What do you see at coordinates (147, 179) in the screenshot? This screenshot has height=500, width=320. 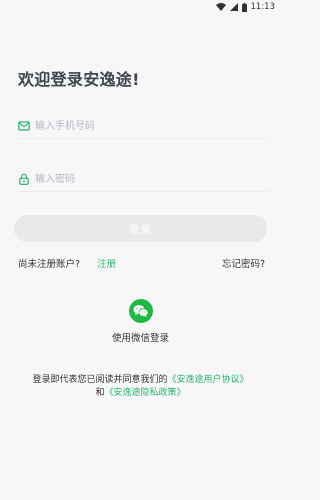 I see `password-input` at bounding box center [147, 179].